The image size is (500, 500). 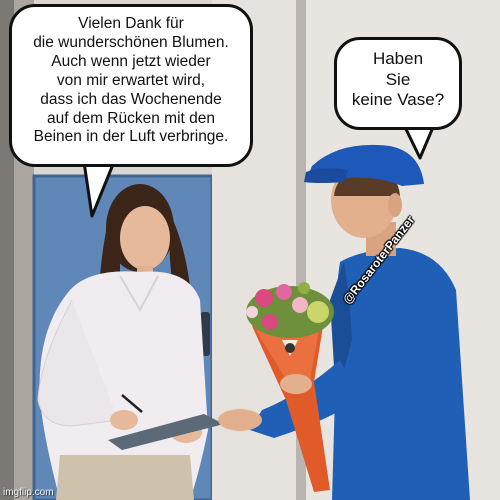 I want to click on woman-line-2: die wunderschönen Blumen., so click(x=131, y=42).